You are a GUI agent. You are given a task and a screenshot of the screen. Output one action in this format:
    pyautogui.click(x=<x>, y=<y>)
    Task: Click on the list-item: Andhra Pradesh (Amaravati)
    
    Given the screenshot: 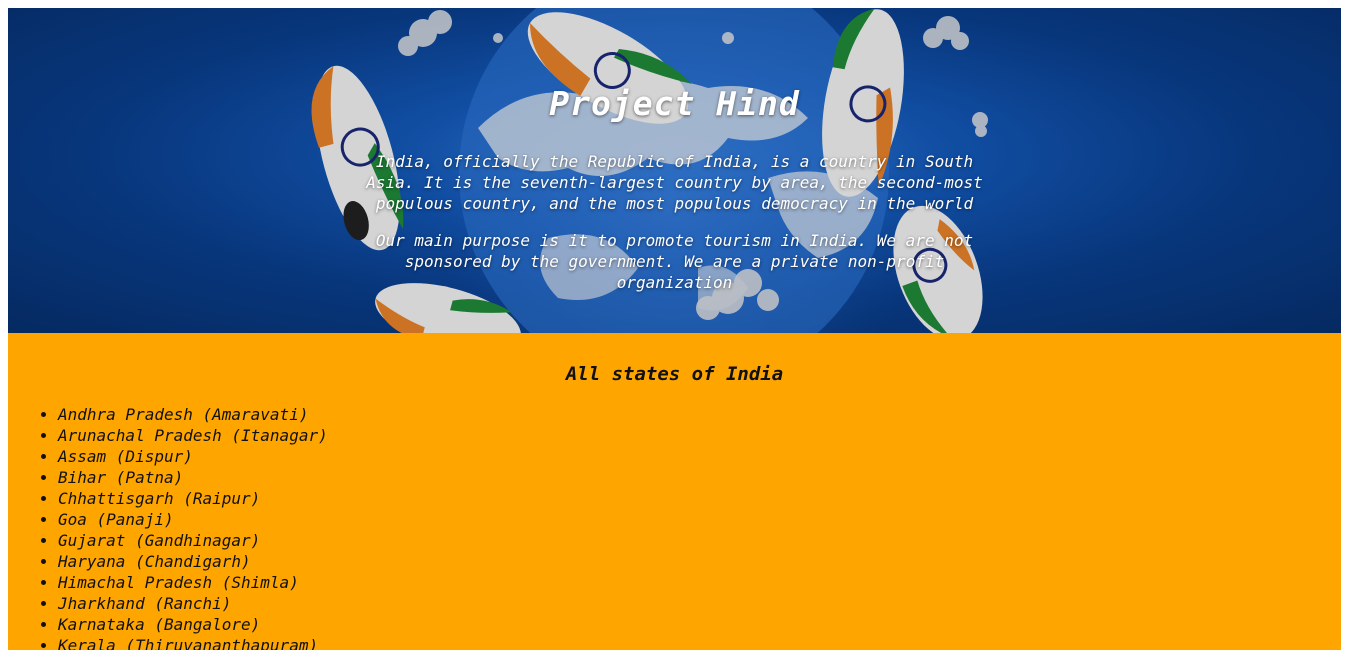 What is the action you would take?
    pyautogui.click(x=699, y=414)
    